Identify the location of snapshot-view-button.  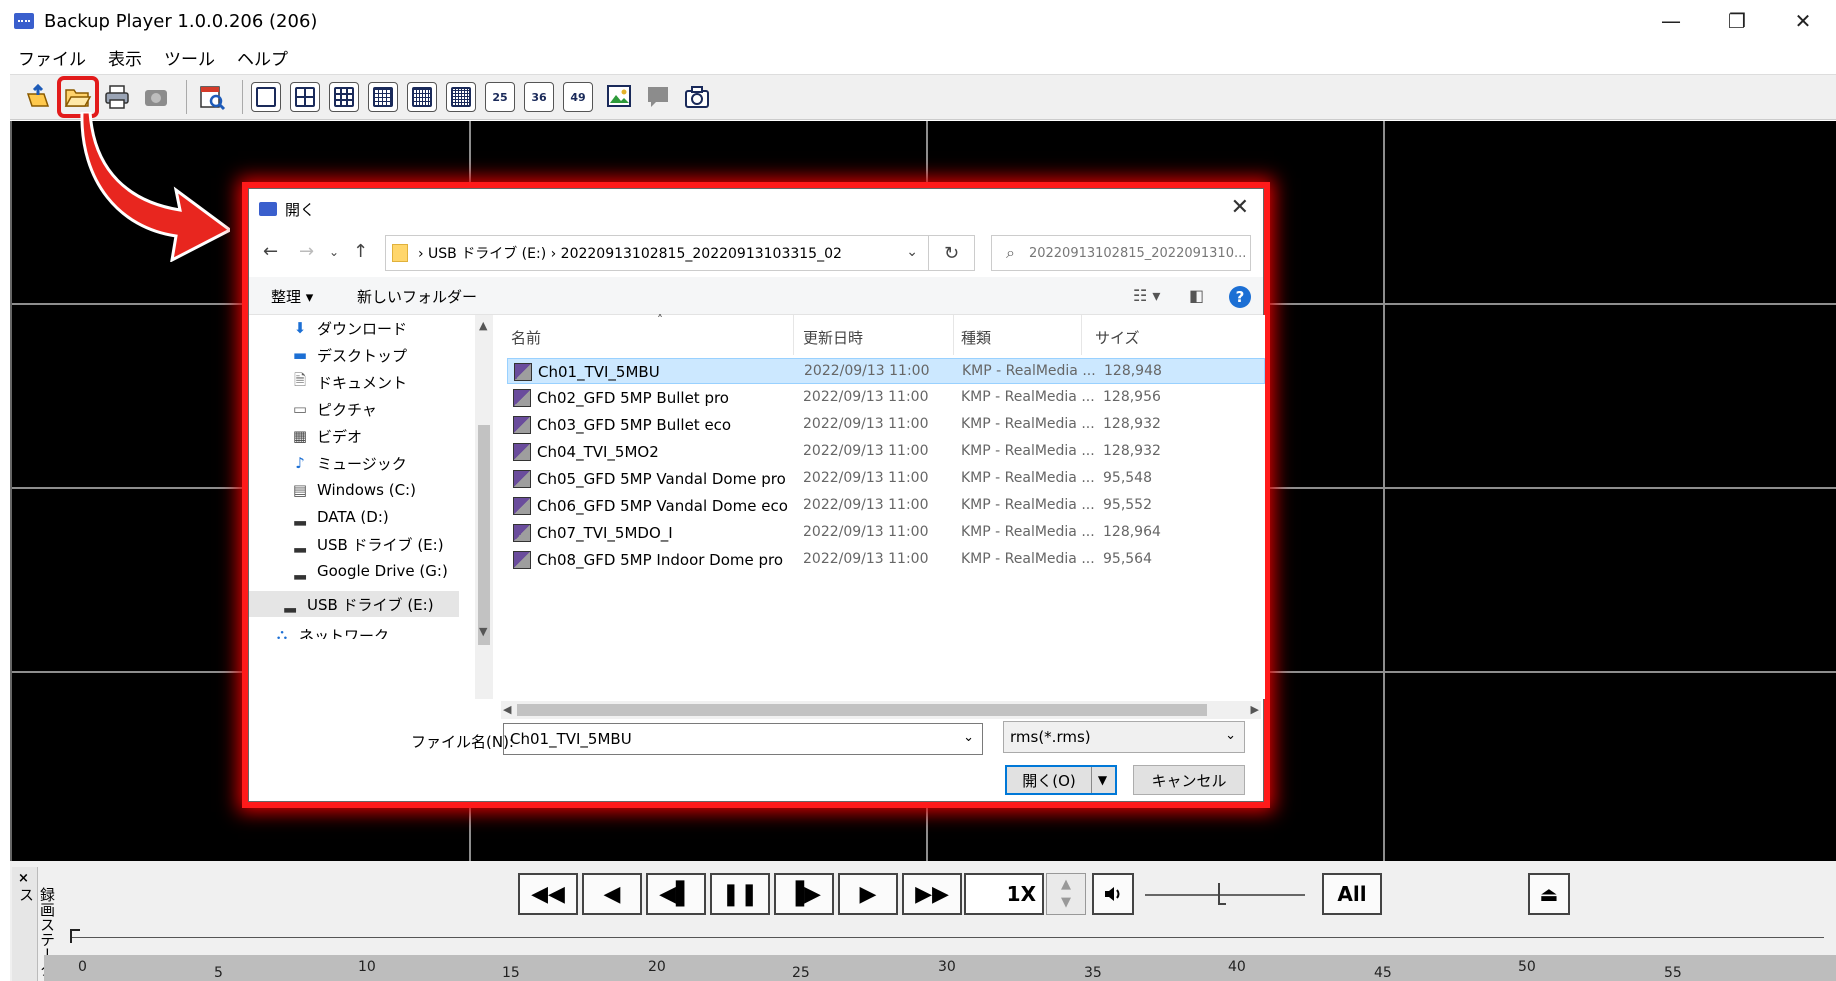
(619, 97).